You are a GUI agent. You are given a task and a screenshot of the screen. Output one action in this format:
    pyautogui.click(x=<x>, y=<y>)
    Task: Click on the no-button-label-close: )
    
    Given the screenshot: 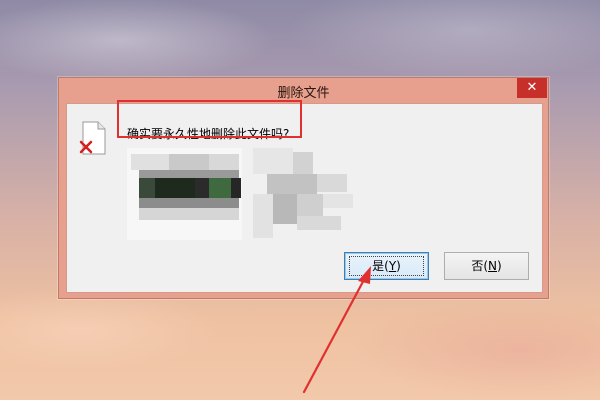 What is the action you would take?
    pyautogui.click(x=499, y=266)
    